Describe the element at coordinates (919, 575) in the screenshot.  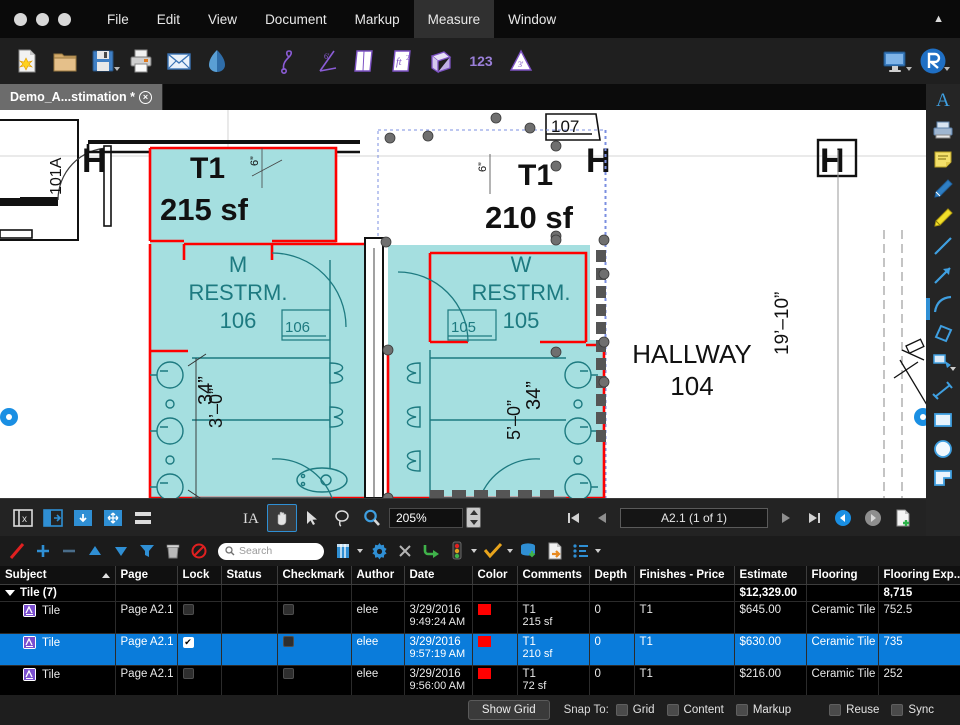
I see `column-header-flooring-exp: Flooring Exp..` at that location.